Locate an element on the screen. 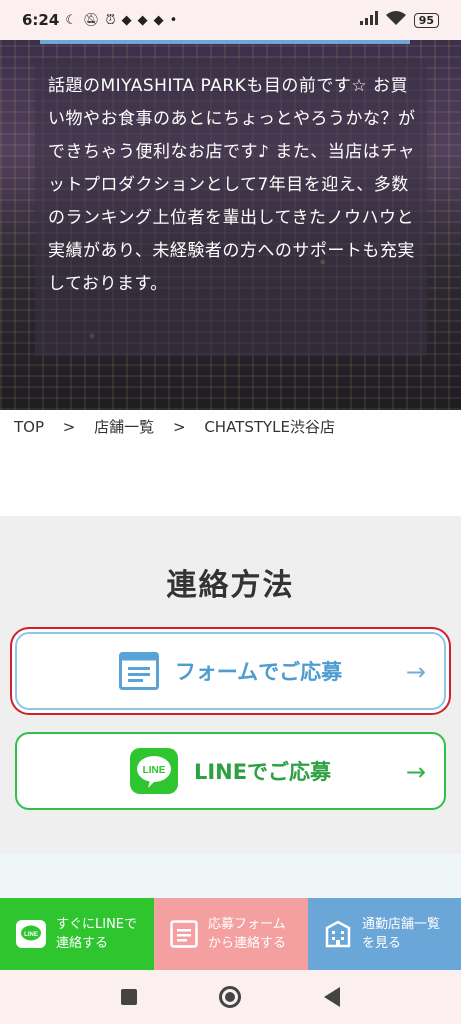 The width and height of the screenshot is (461, 1024). status-bar: 6:24 ☾ 🔕︎ ⏰︎ ◆ ◆ ◆ • 95 is located at coordinates (230, 20).